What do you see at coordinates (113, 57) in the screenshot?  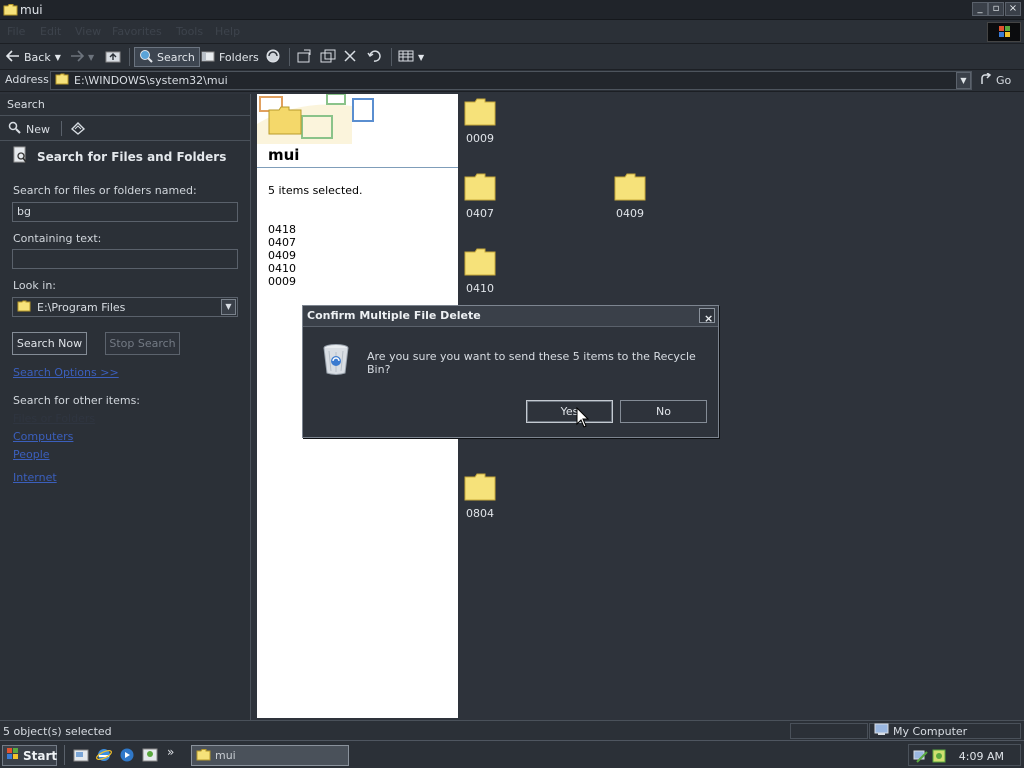 I see `up-folder-button` at bounding box center [113, 57].